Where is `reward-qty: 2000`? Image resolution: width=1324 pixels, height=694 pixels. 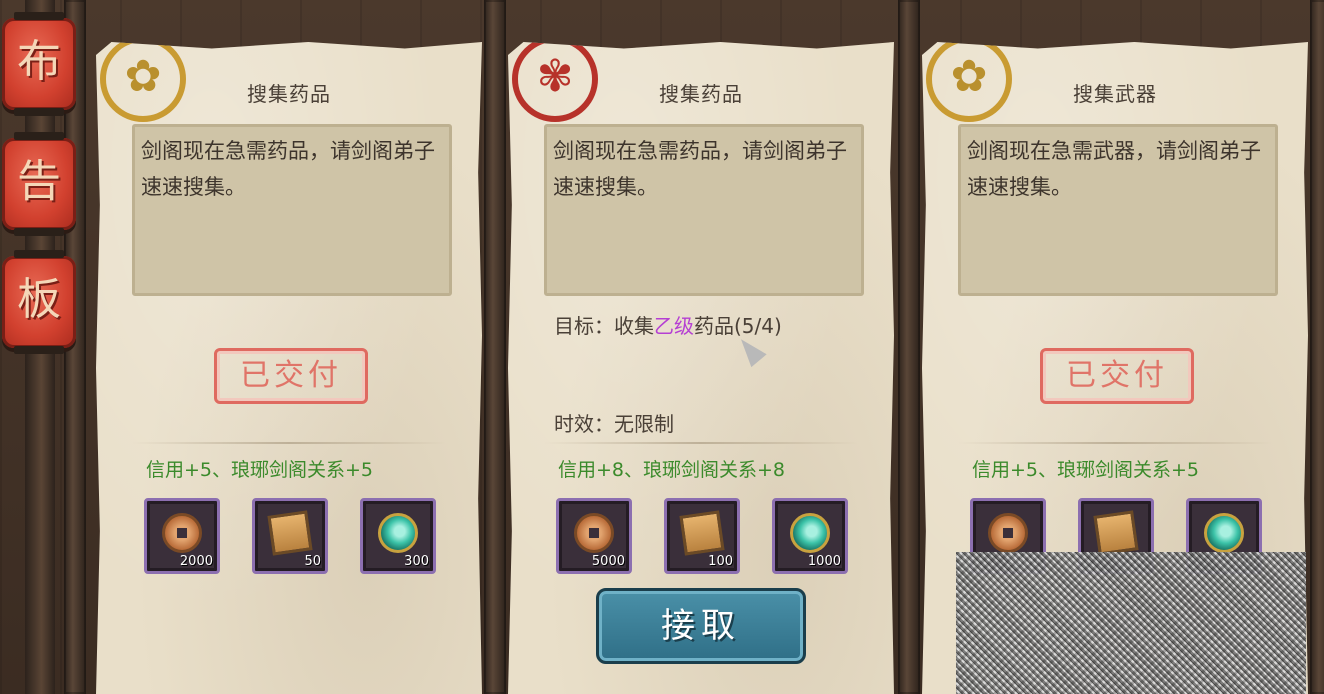 reward-qty: 2000 is located at coordinates (196, 561).